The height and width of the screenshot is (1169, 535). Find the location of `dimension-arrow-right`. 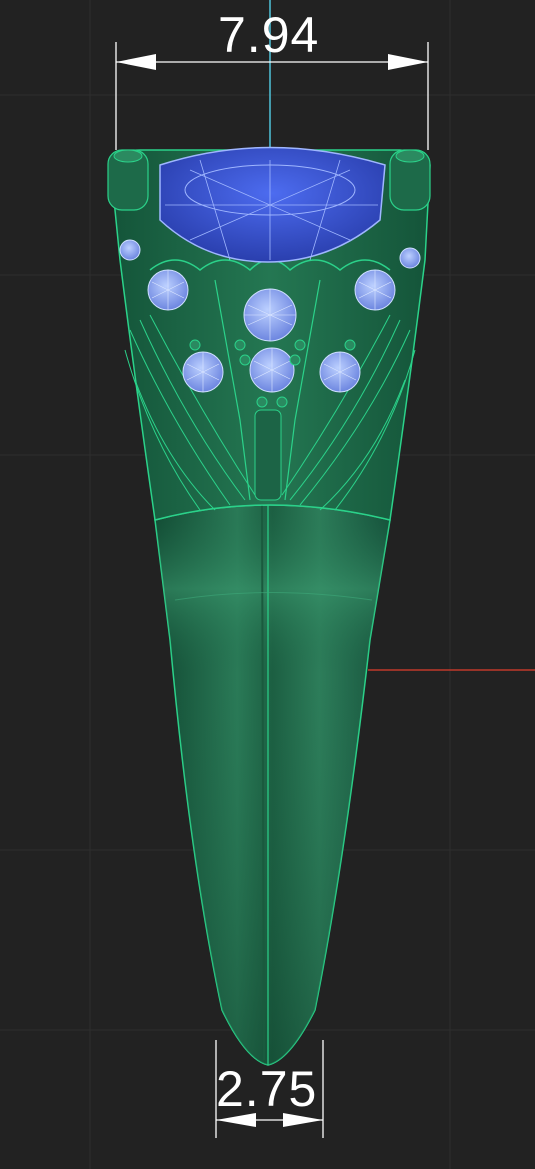

dimension-arrow-right is located at coordinates (408, 62).